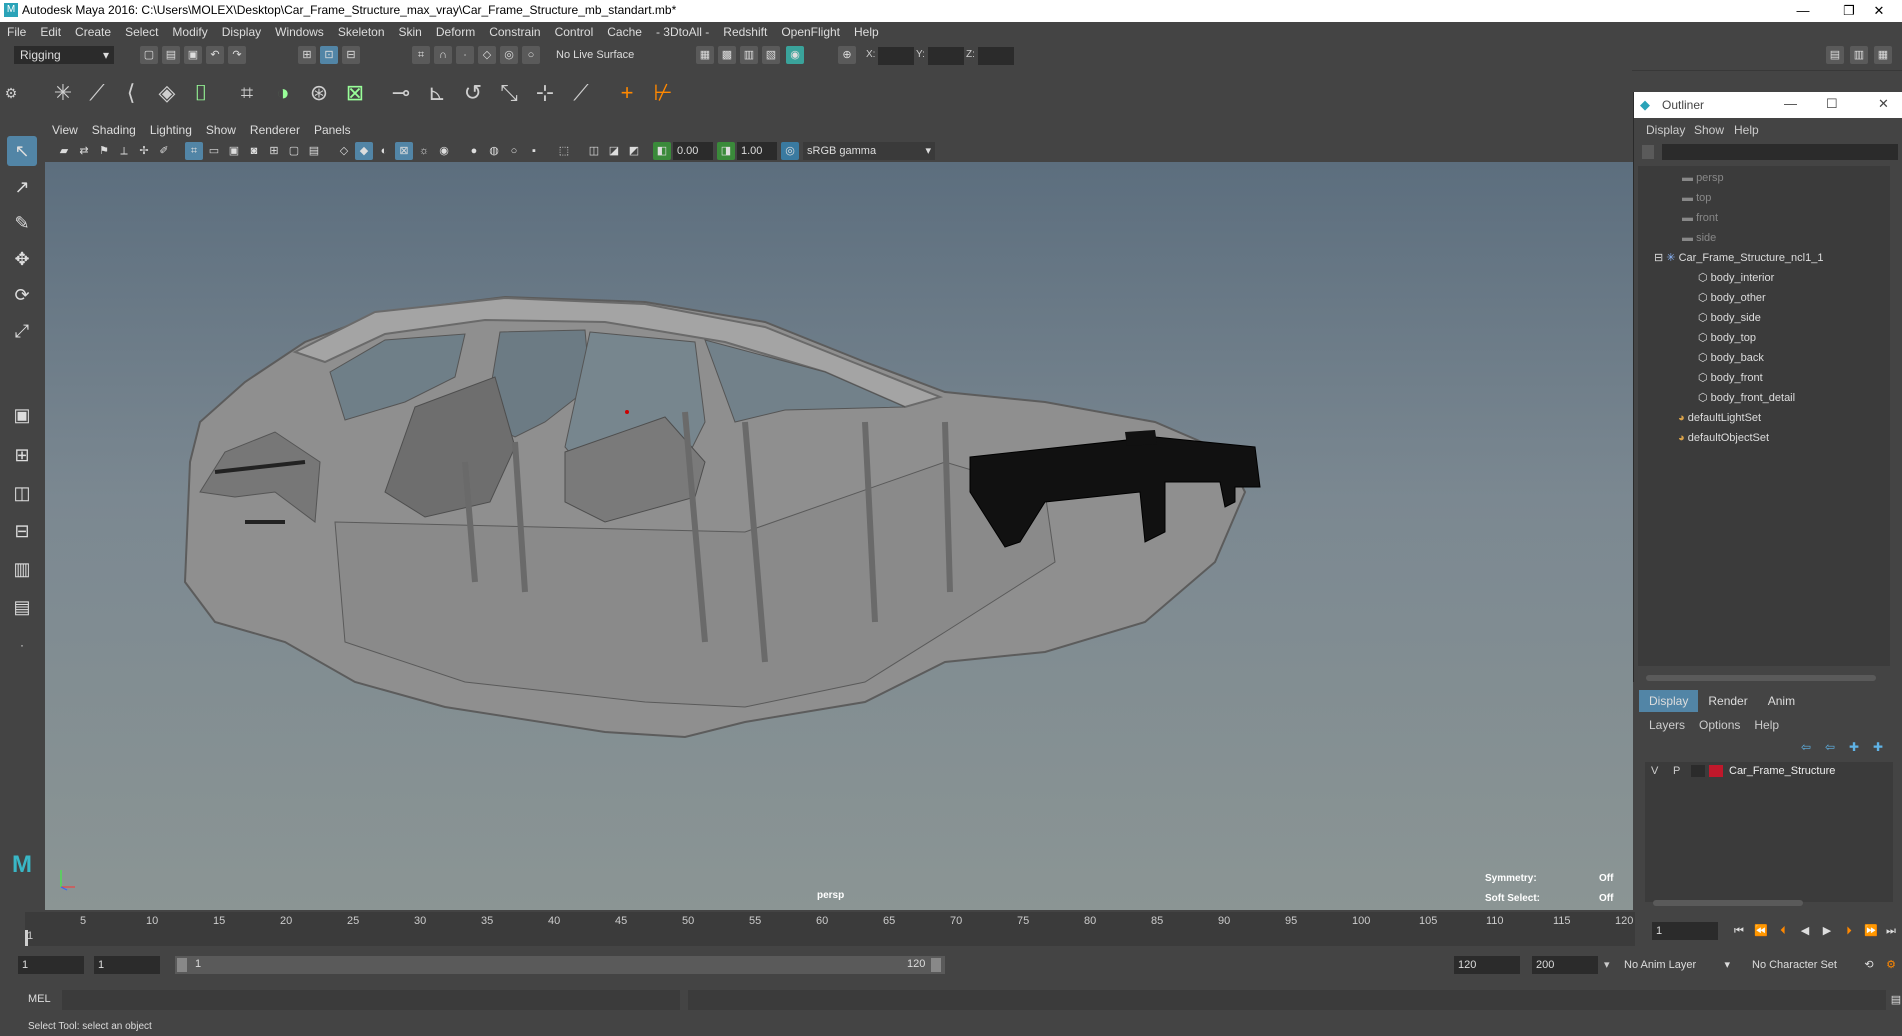 Image resolution: width=1902 pixels, height=1036 pixels. I want to click on transform-mode-icon: ⊕, so click(847, 55).